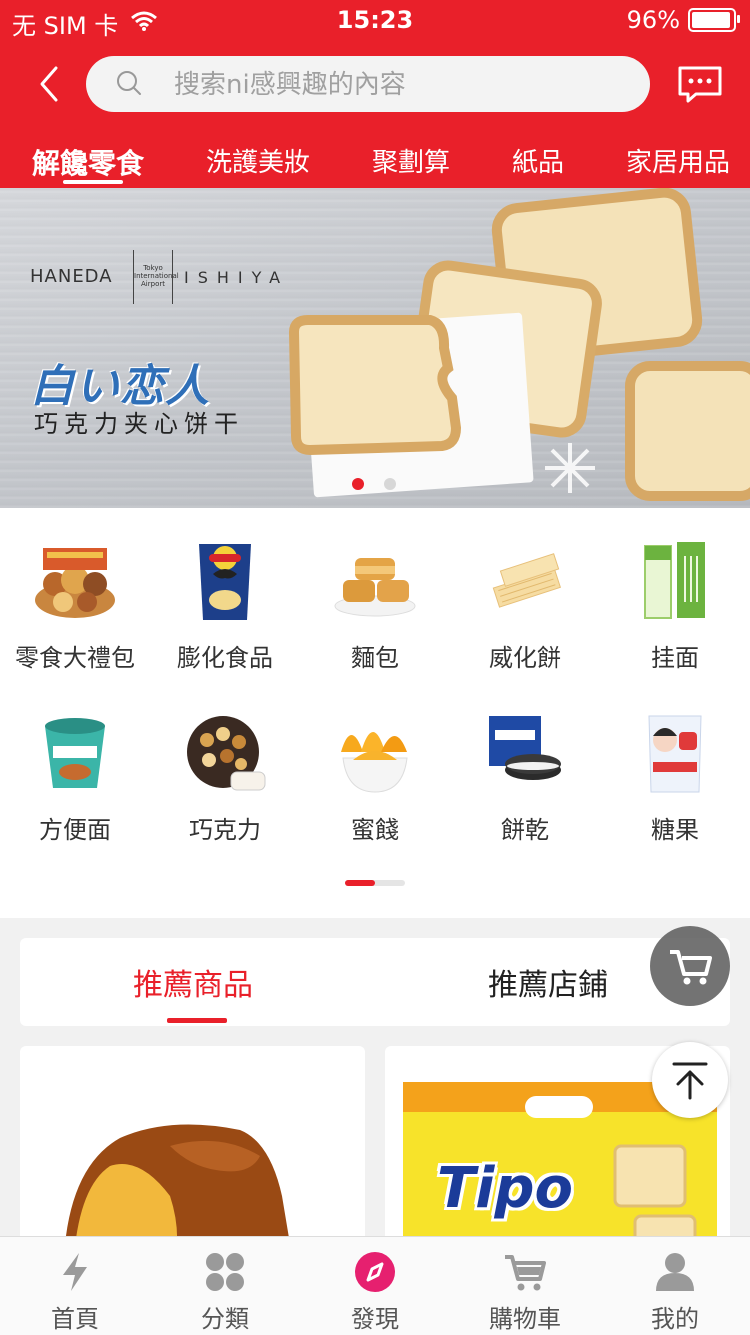 This screenshot has height=1335, width=750. I want to click on grid-item-biscuit: 餅乾, so click(525, 778).